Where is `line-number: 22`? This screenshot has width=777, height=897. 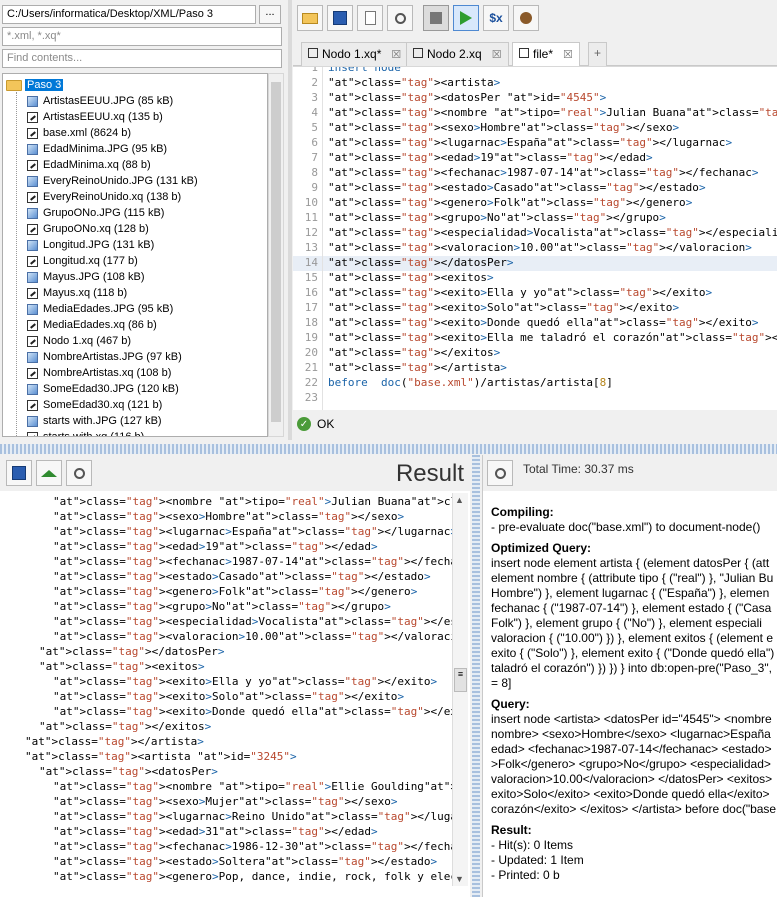
line-number: 22 is located at coordinates (311, 382).